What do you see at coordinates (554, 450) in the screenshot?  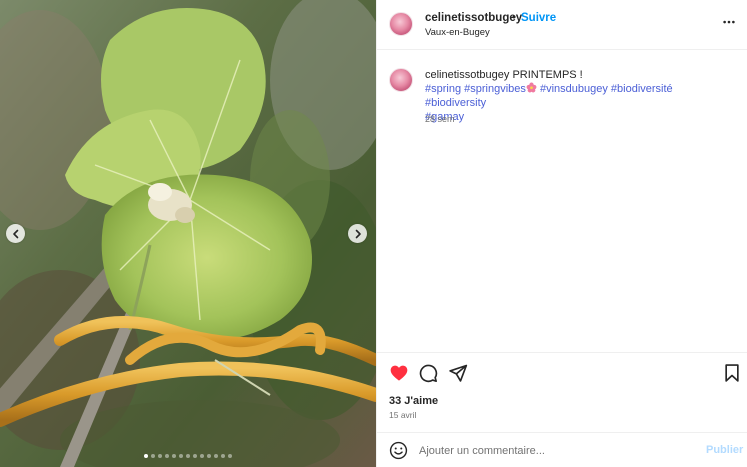 I see `comment-input` at bounding box center [554, 450].